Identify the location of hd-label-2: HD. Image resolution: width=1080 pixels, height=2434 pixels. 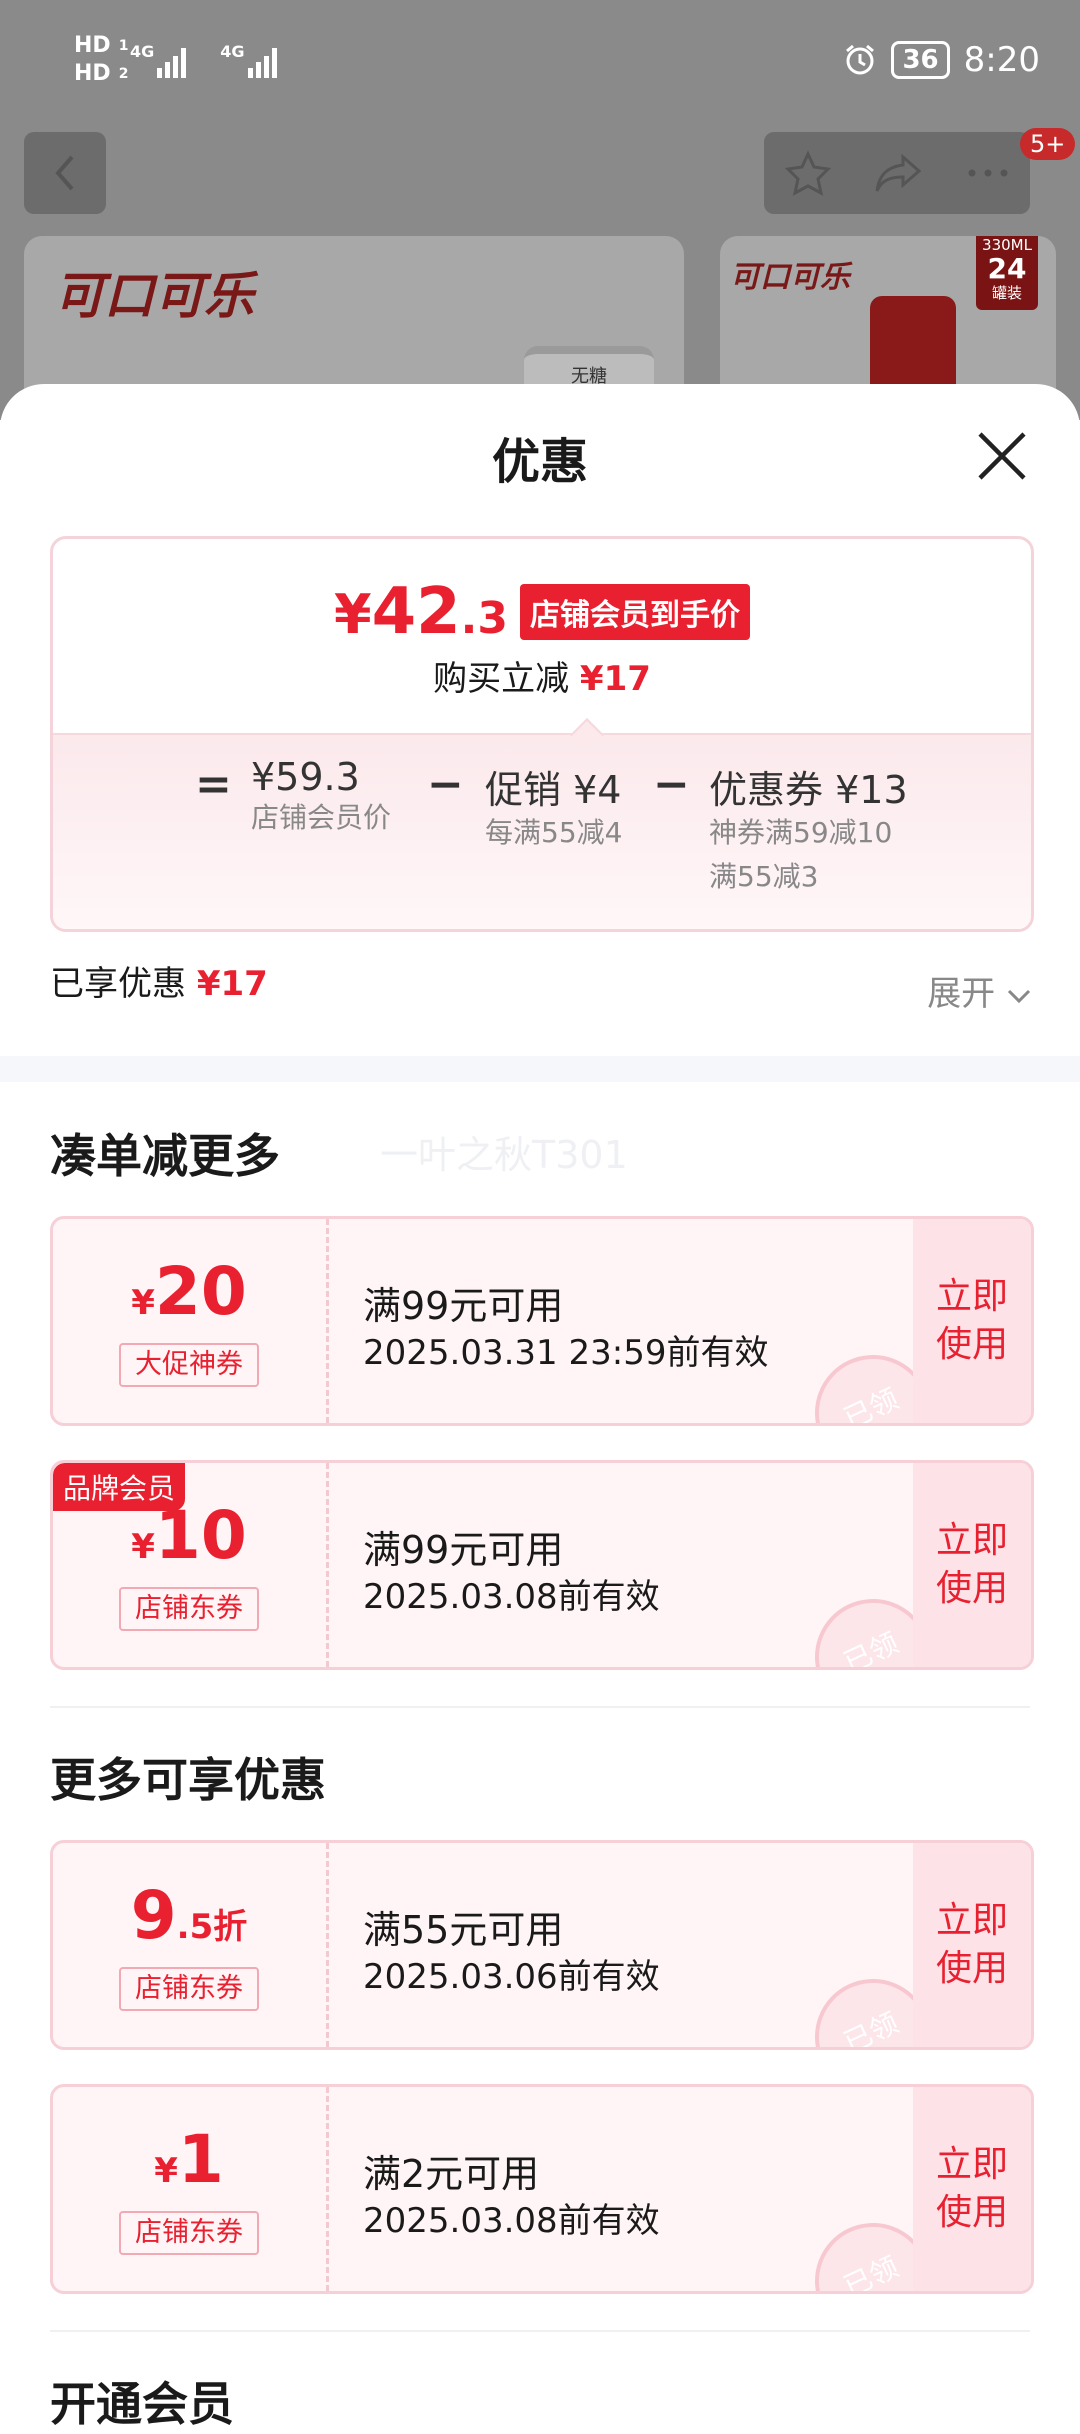
(92, 73).